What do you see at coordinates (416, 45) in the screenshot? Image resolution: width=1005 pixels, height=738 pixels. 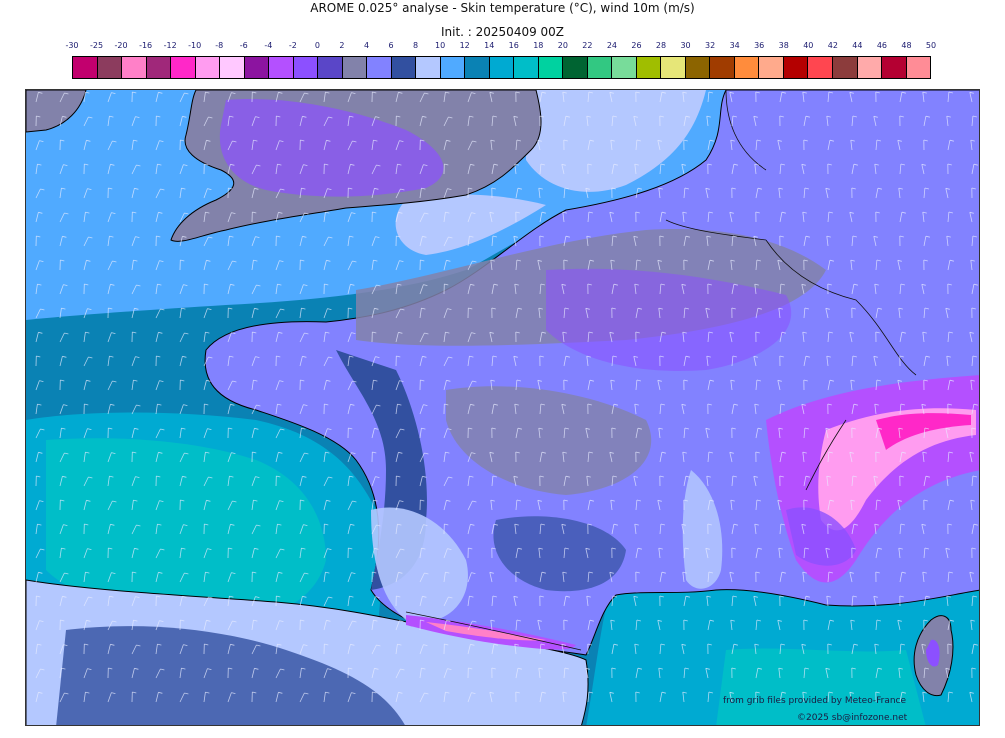 I see `colorbar-tick-label: 8` at bounding box center [416, 45].